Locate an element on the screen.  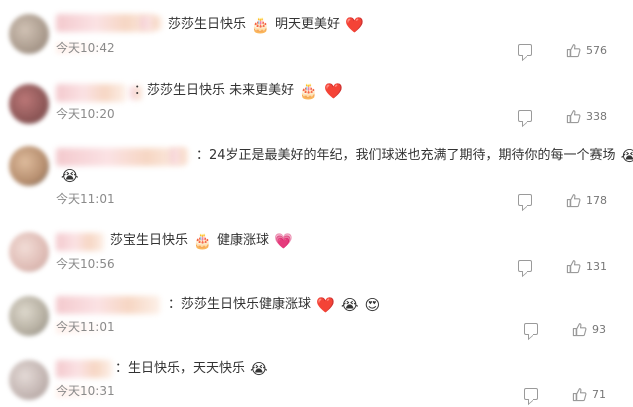
heart-emoji-icon: 💗 is located at coordinates (283, 241).